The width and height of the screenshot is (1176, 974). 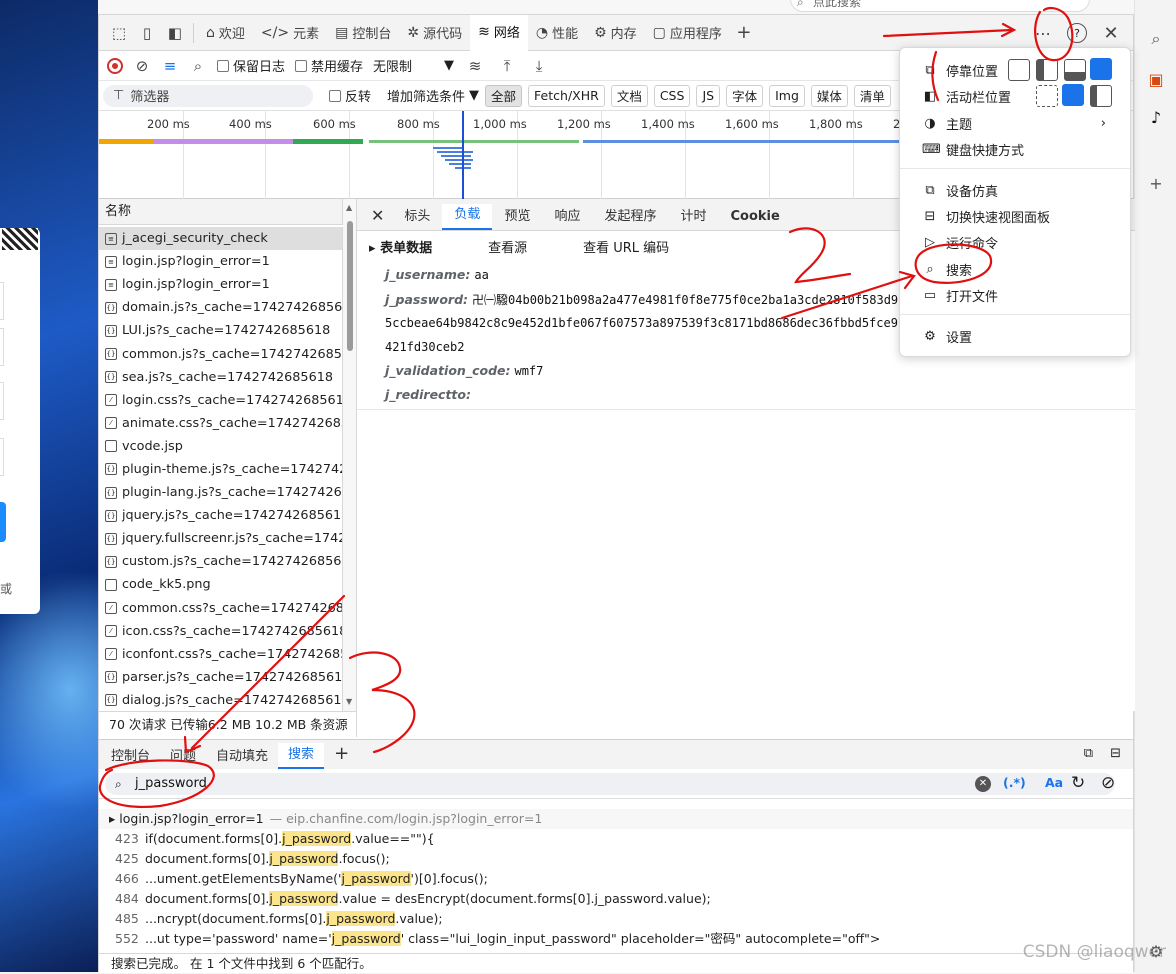 I want to click on search-input: ⌕ j_password, so click(x=610, y=784).